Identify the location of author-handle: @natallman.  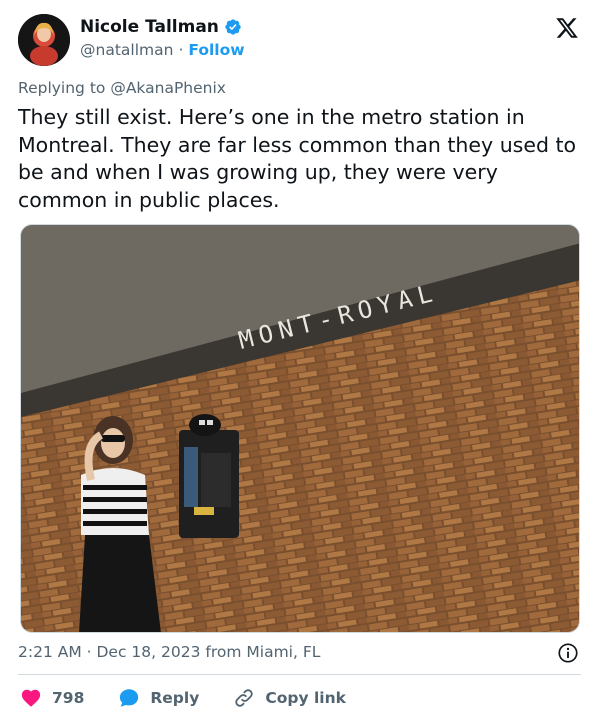
(126, 50).